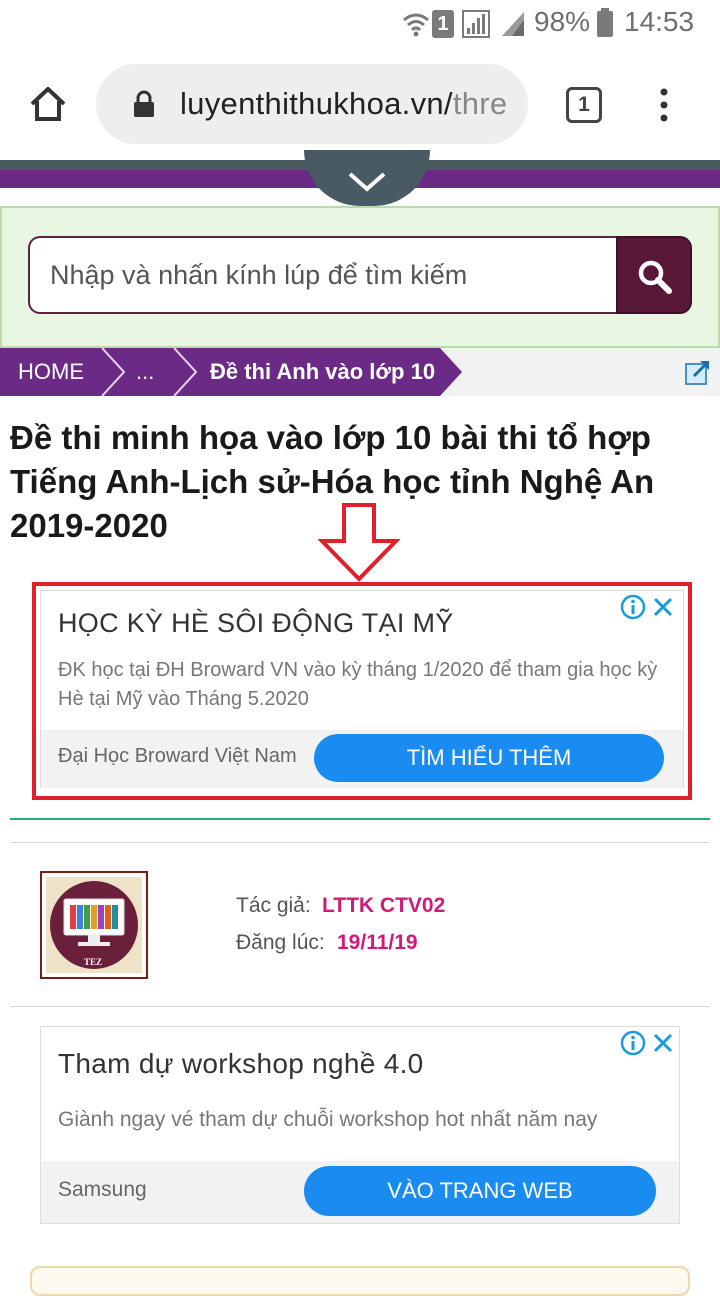  I want to click on down-arrow-annotation, so click(359, 542).